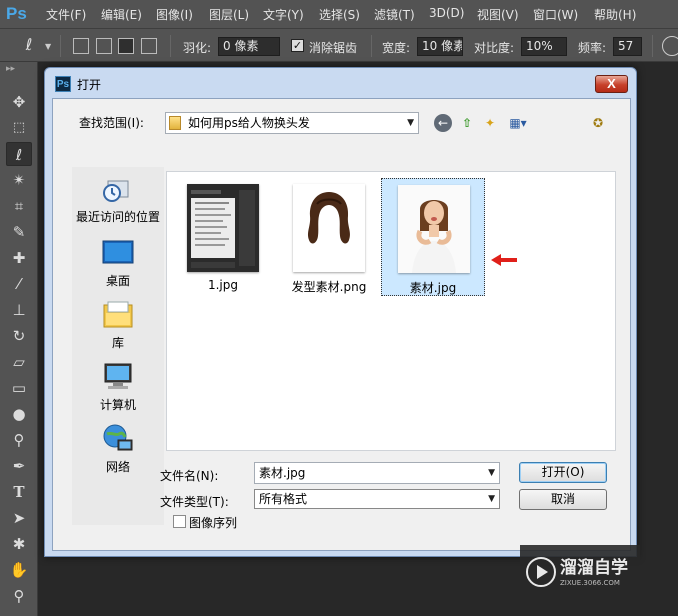  I want to click on dialog-title: 打开, so click(89, 85).